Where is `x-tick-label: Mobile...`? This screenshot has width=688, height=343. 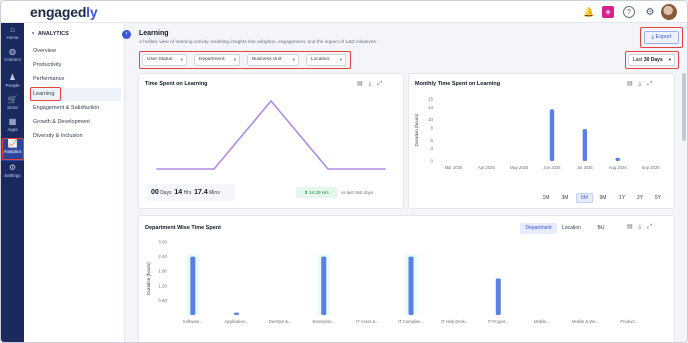
x-tick-label: Mobile... is located at coordinates (542, 321).